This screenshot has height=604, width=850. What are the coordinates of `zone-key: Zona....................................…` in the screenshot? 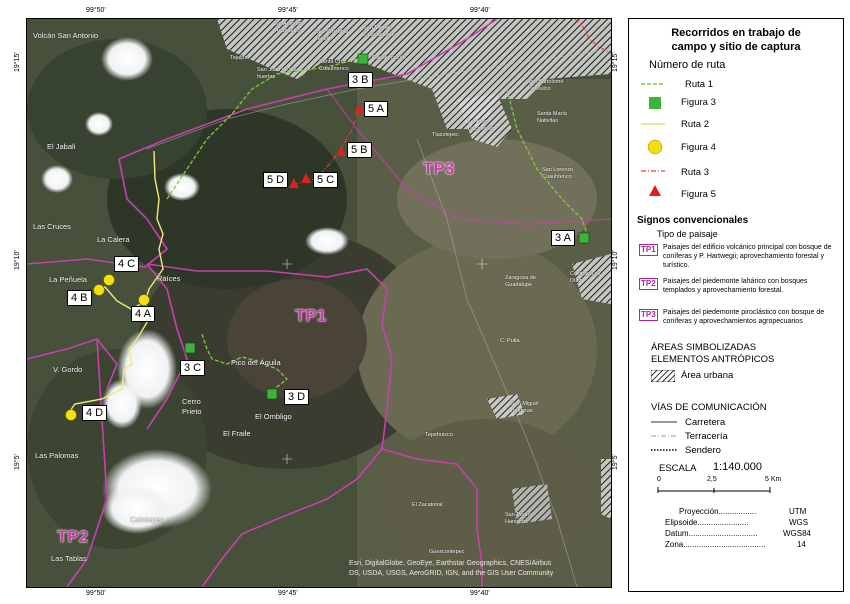 It's located at (715, 544).